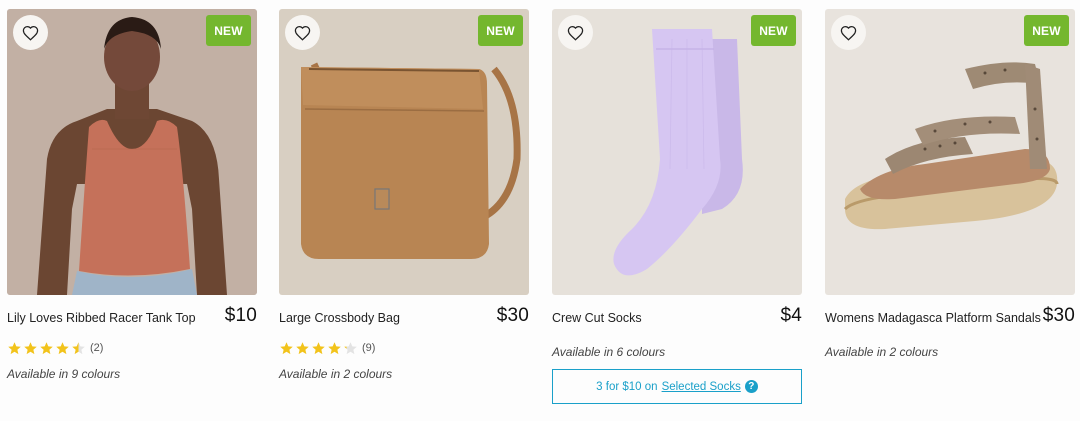  Describe the element at coordinates (404, 348) in the screenshot. I see `product-rating: (9)` at that location.